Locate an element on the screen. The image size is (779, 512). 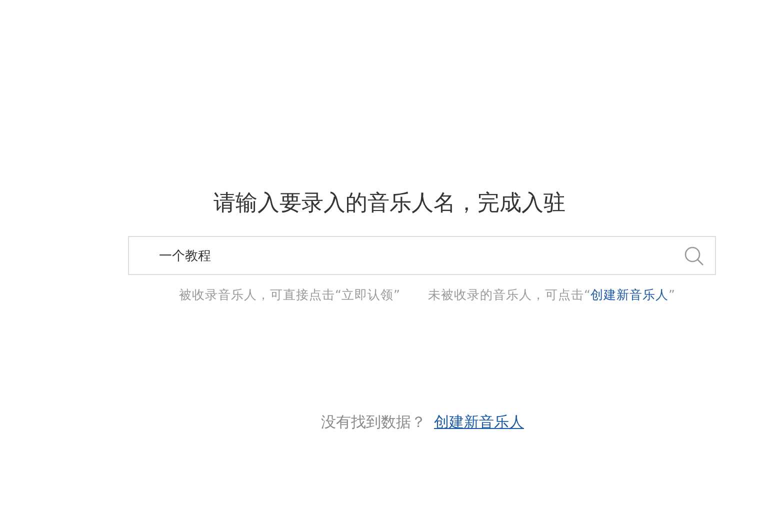
hint-text: 被收录音乐人，可直接点击“立即认领” is located at coordinates (289, 295).